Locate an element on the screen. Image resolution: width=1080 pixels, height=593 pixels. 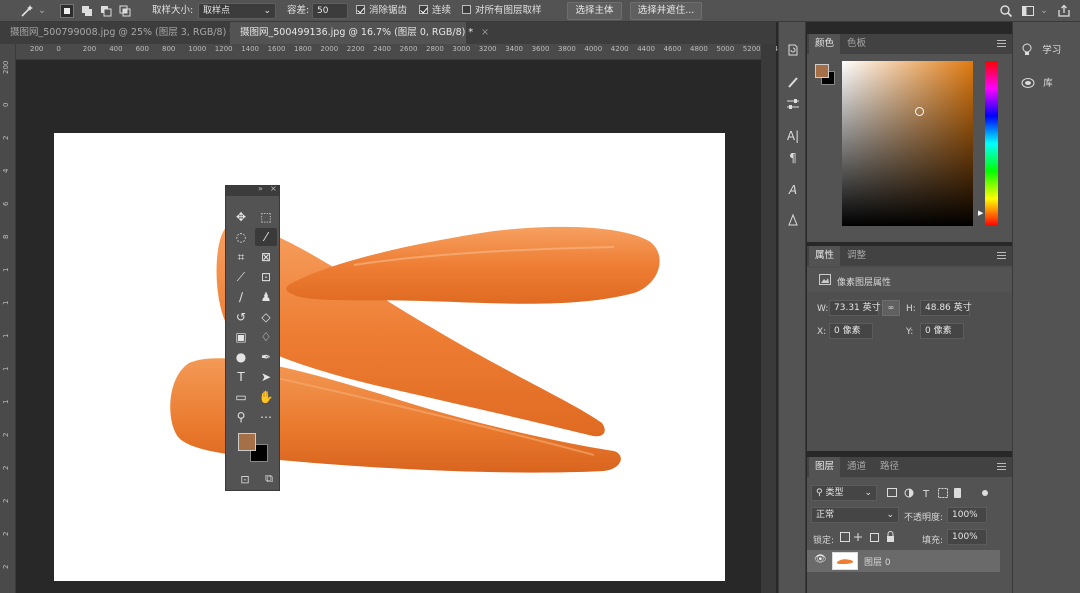
screen-mode-icon: ⧉ is located at coordinates (269, 479).